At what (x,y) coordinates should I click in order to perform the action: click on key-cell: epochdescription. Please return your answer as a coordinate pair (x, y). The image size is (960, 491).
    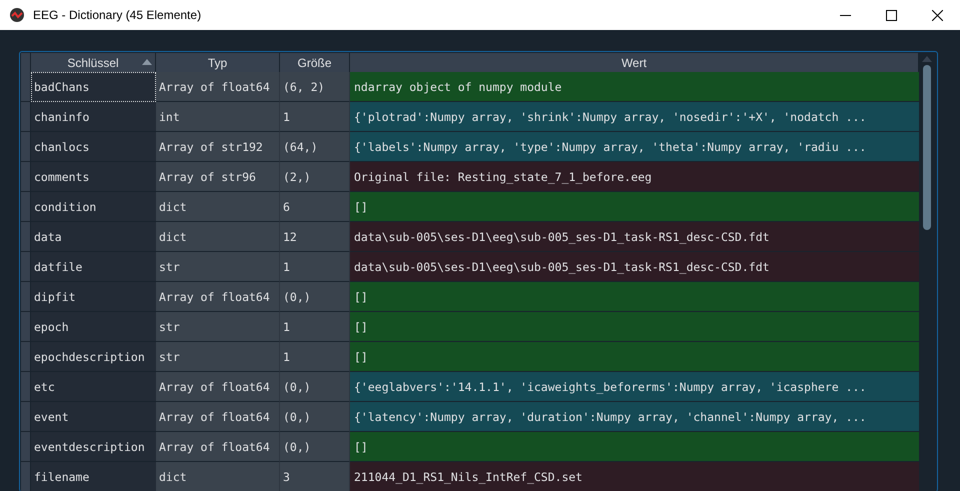
    Looking at the image, I should click on (93, 357).